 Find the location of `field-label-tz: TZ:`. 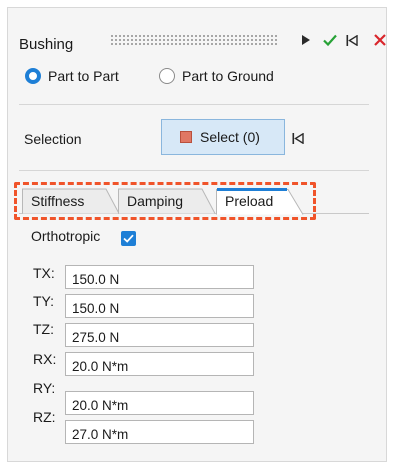

field-label-tz: TZ: is located at coordinates (43, 329).